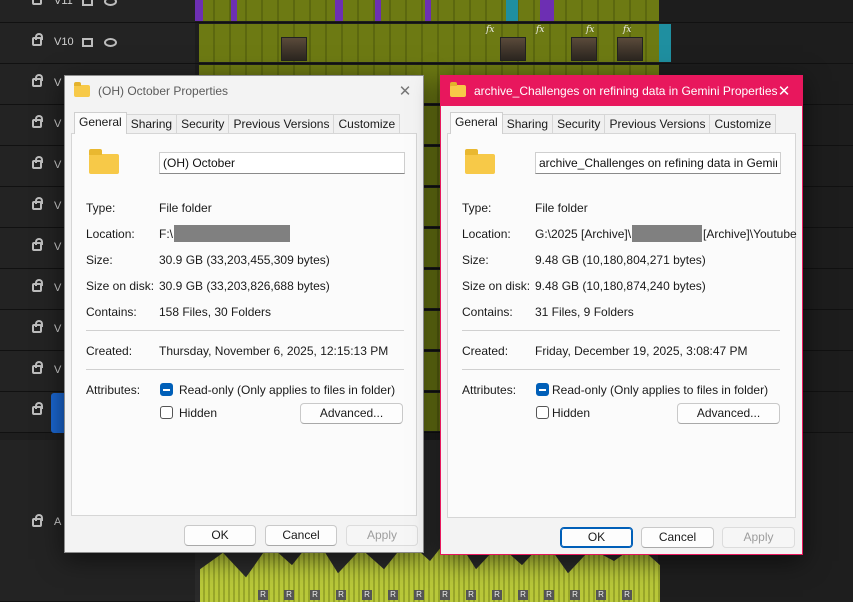 The height and width of the screenshot is (602, 853). Describe the element at coordinates (244, 91) in the screenshot. I see `dialog-titlebar: (OH) October Properties ✕` at that location.